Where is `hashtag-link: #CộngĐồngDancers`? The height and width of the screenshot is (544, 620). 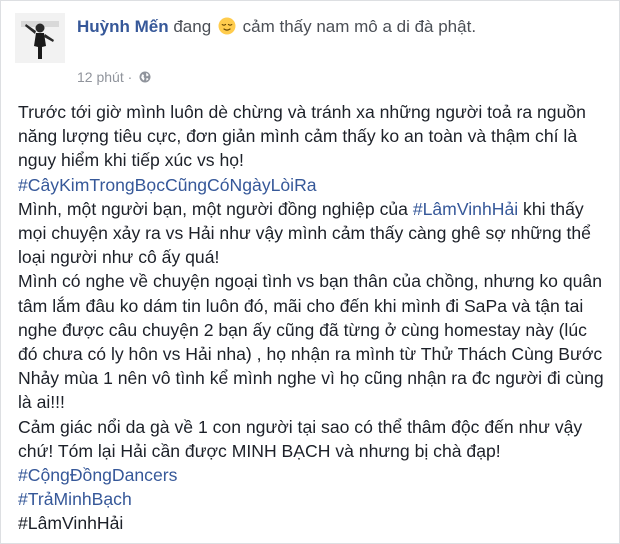 hashtag-link: #CộngĐồngDancers is located at coordinates (314, 475).